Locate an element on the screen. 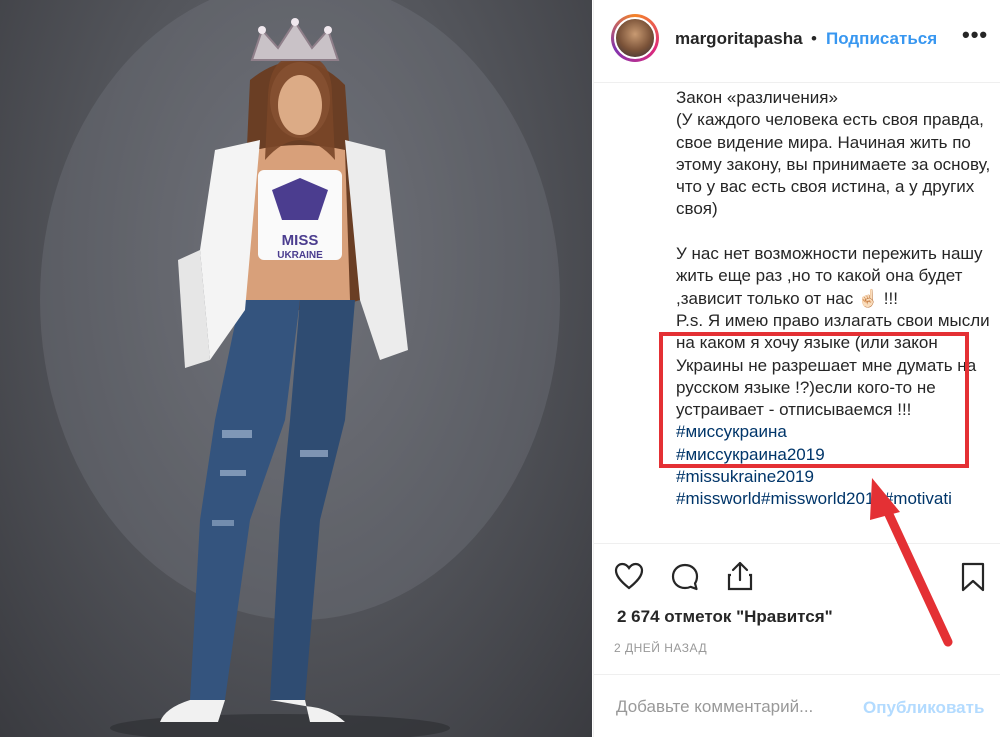 The image size is (1000, 738). action-bar is located at coordinates (797, 573).